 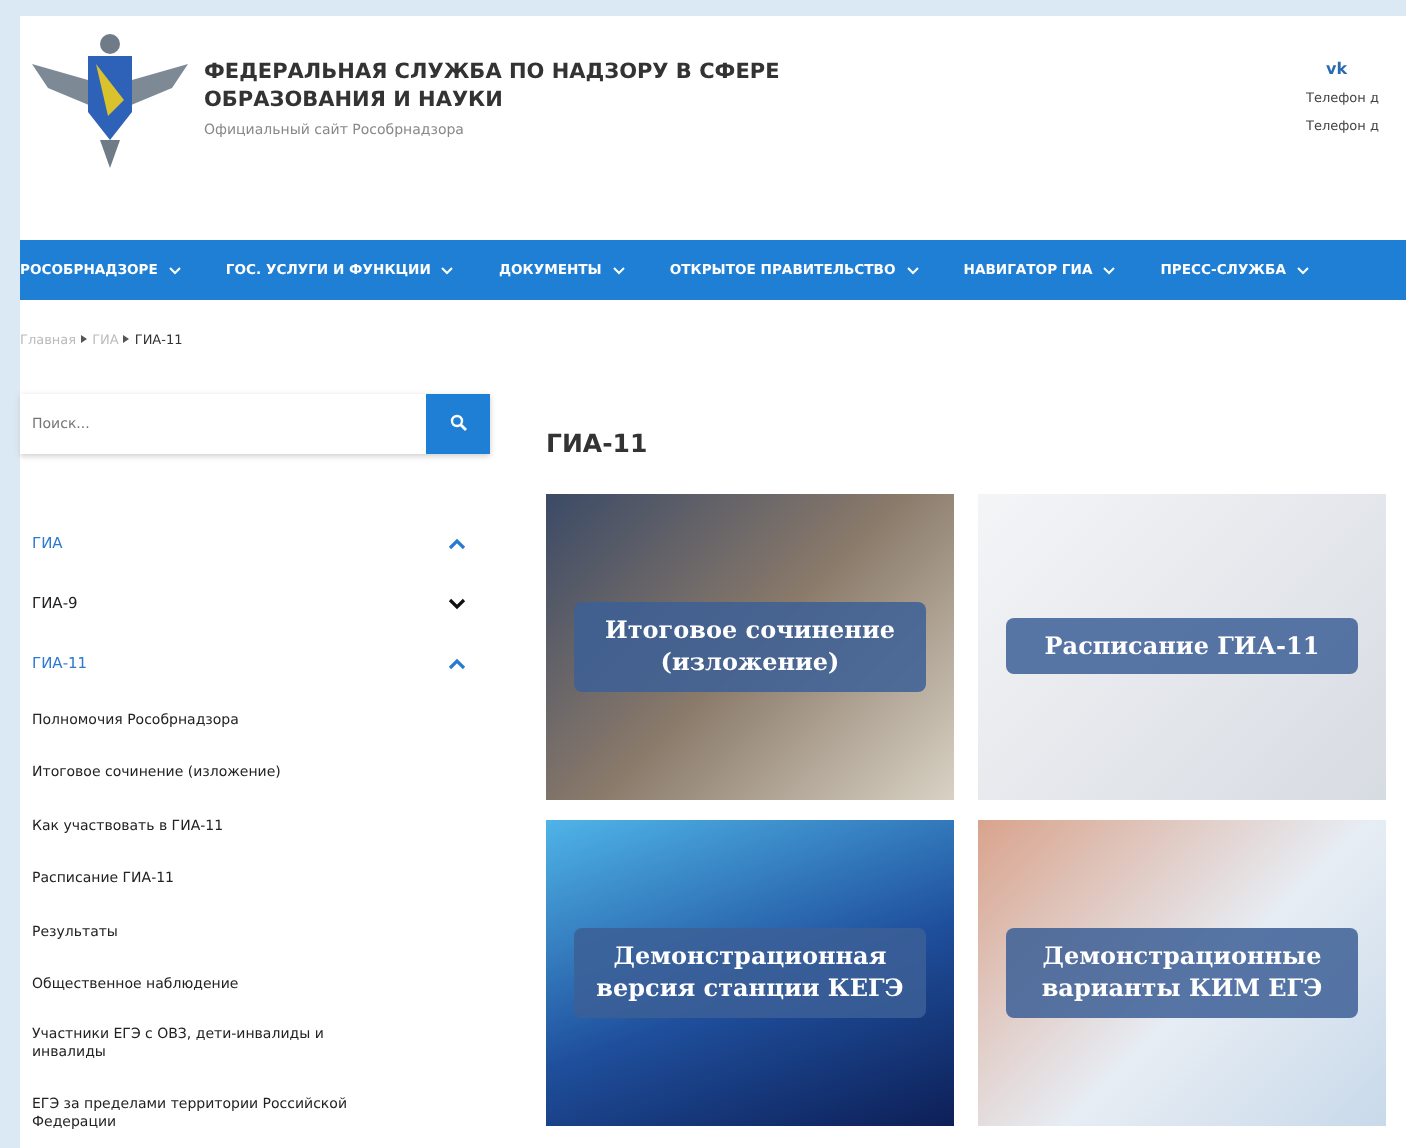 I want to click on site-title: ФЕДЕРАЛЬНАЯ СЛУЖБА ПО НАДЗОРУ В СФЕРЕ, so click(x=492, y=72).